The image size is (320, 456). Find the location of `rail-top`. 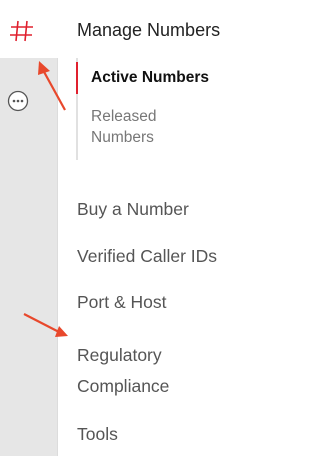

rail-top is located at coordinates (28, 29).